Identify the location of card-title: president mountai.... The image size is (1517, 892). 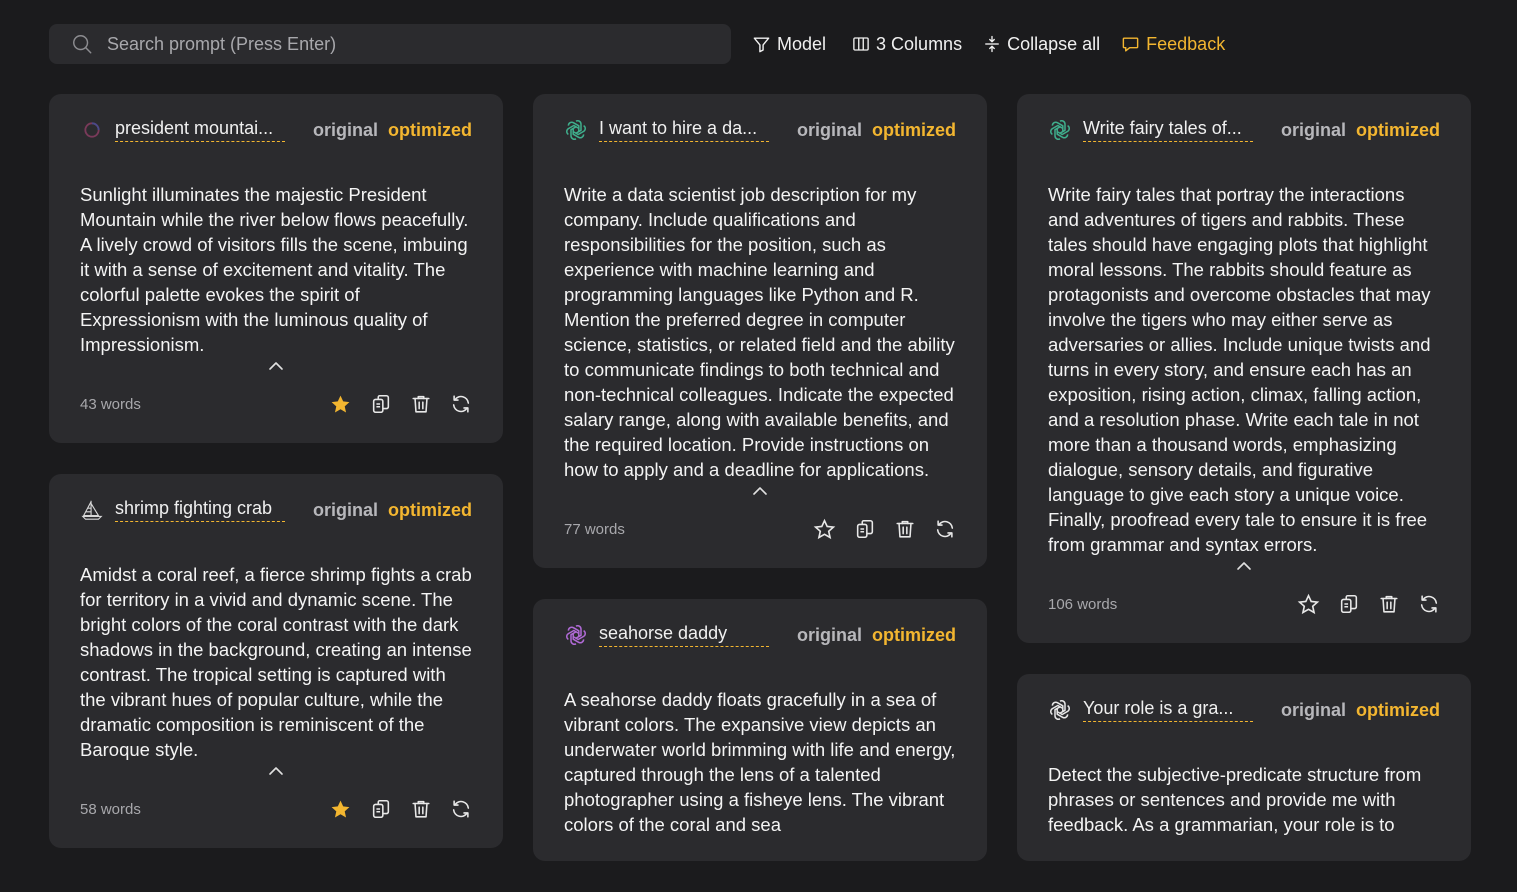
(200, 130).